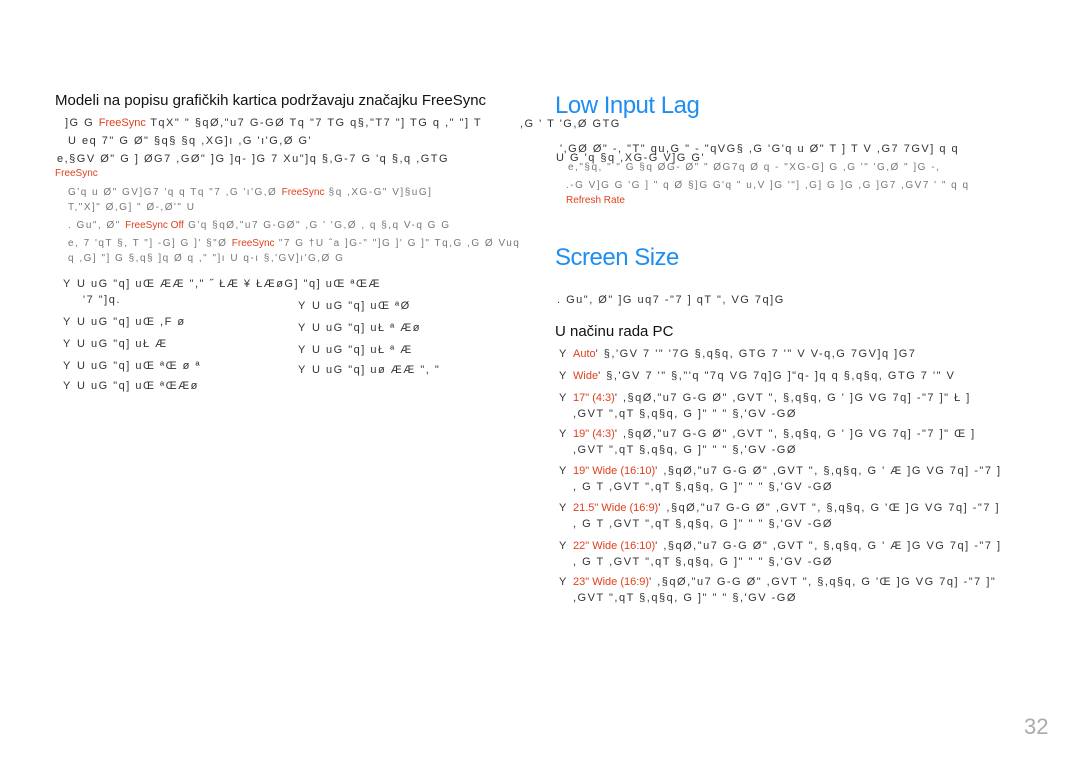 This screenshot has width=1080, height=763. Describe the element at coordinates (376, 370) in the screenshot. I see `text: U uG "q] uø ÆÆ ", "` at that location.